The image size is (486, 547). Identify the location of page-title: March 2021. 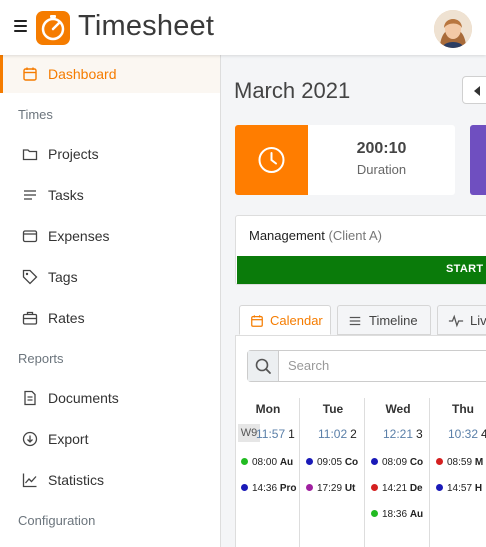
(292, 90).